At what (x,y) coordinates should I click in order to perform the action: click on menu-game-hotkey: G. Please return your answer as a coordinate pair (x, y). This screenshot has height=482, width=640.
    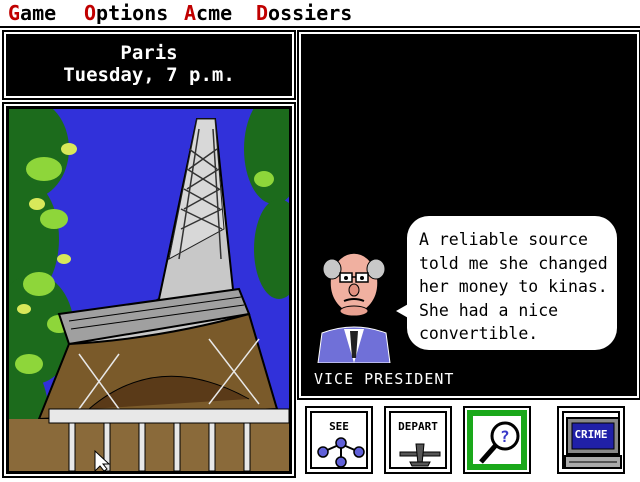
    Looking at the image, I should click on (14, 13).